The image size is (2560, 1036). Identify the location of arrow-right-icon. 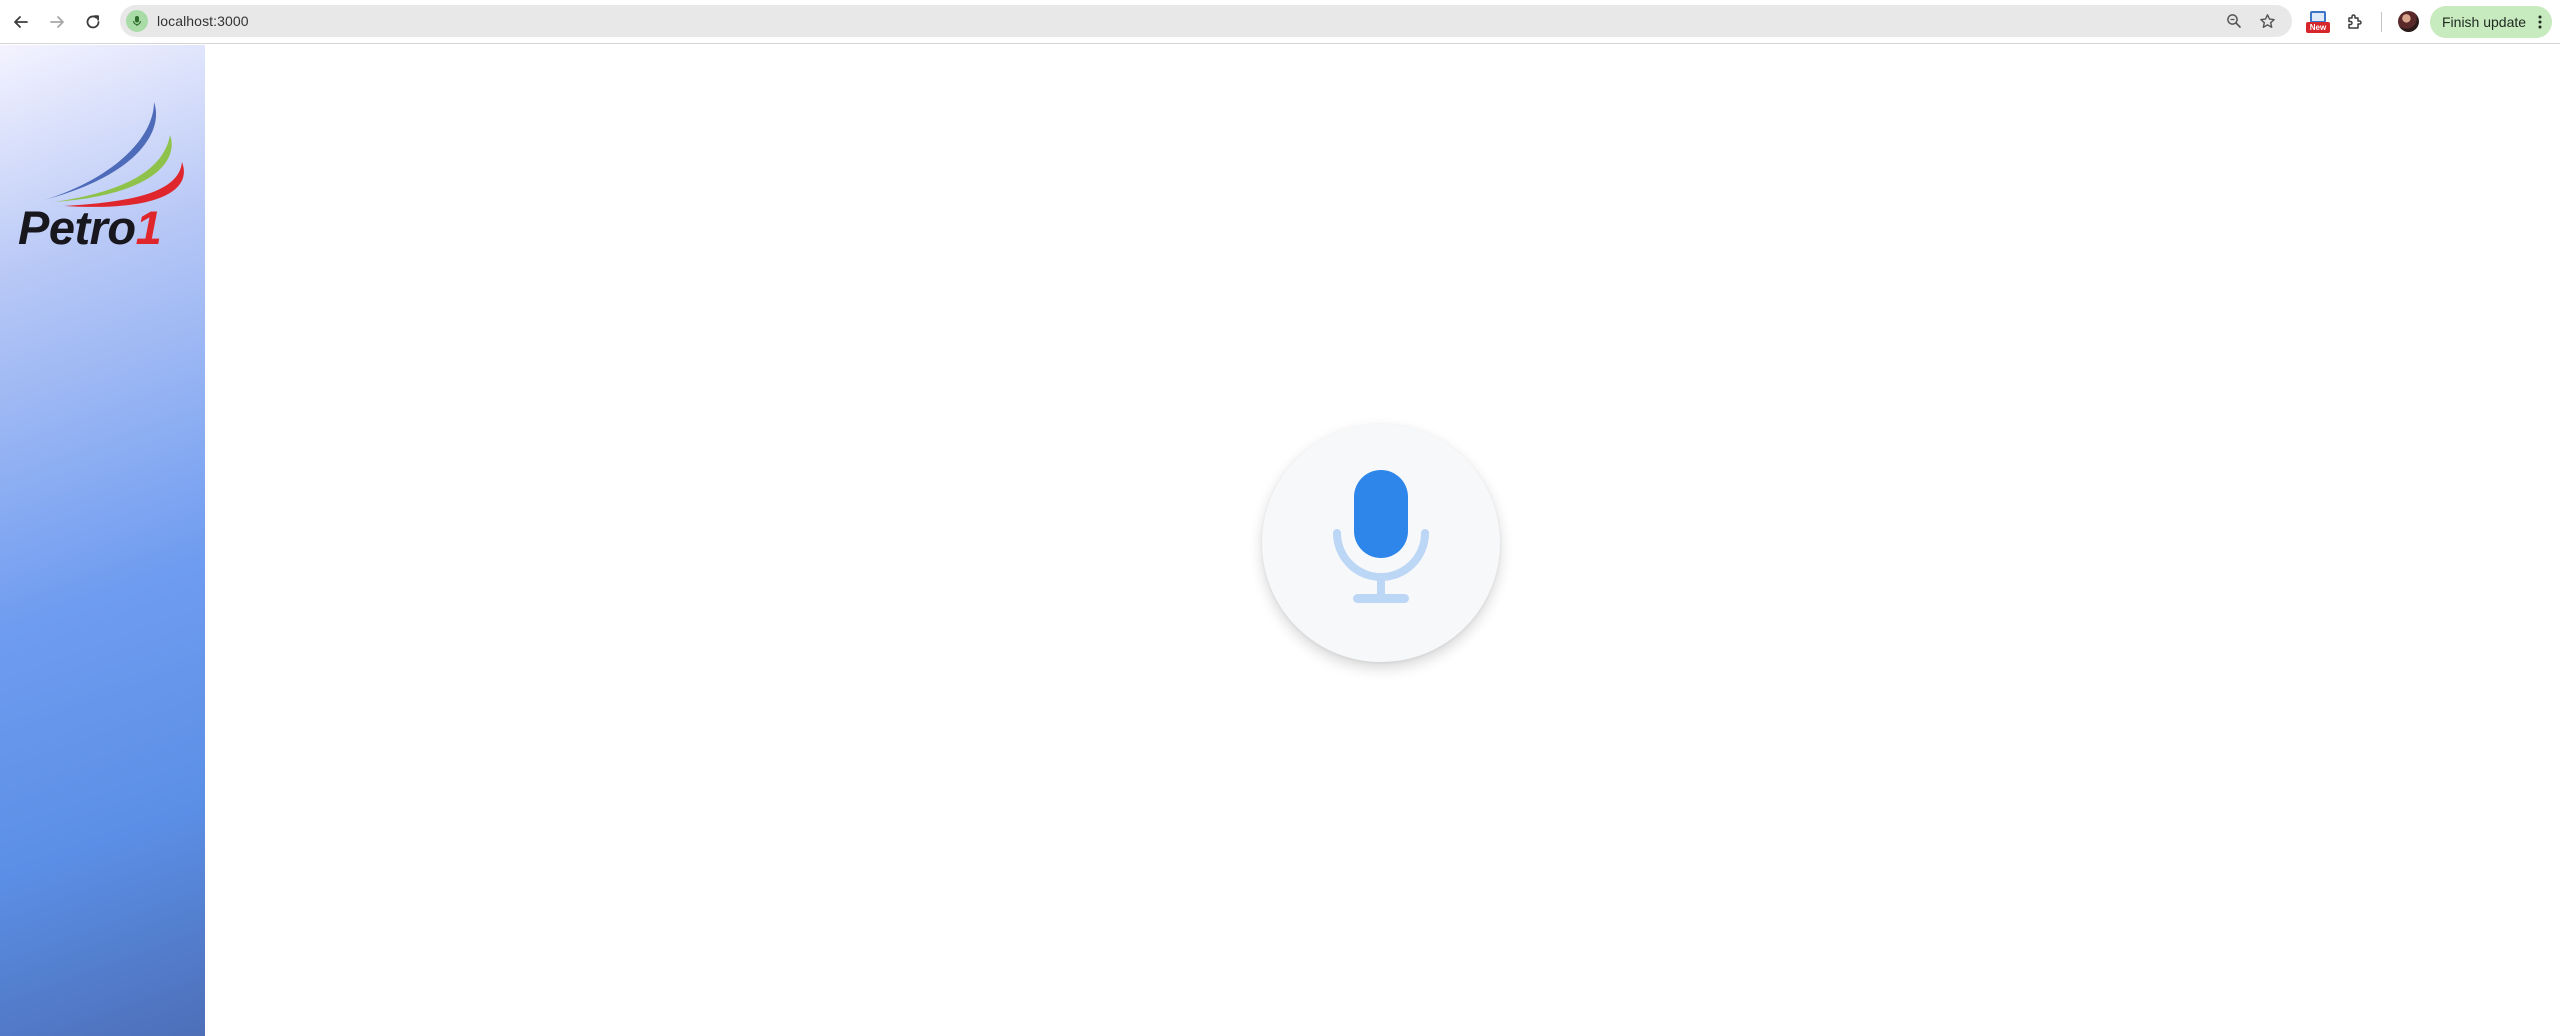
(57, 22).